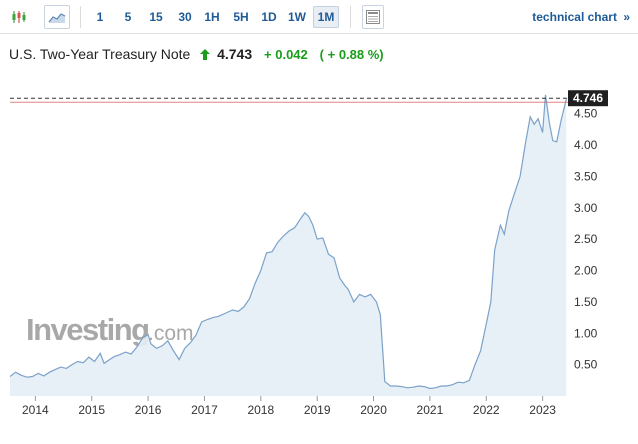 The image size is (638, 444). Describe the element at coordinates (626, 17) in the screenshot. I see `double-chevron-right-icon: »` at that location.